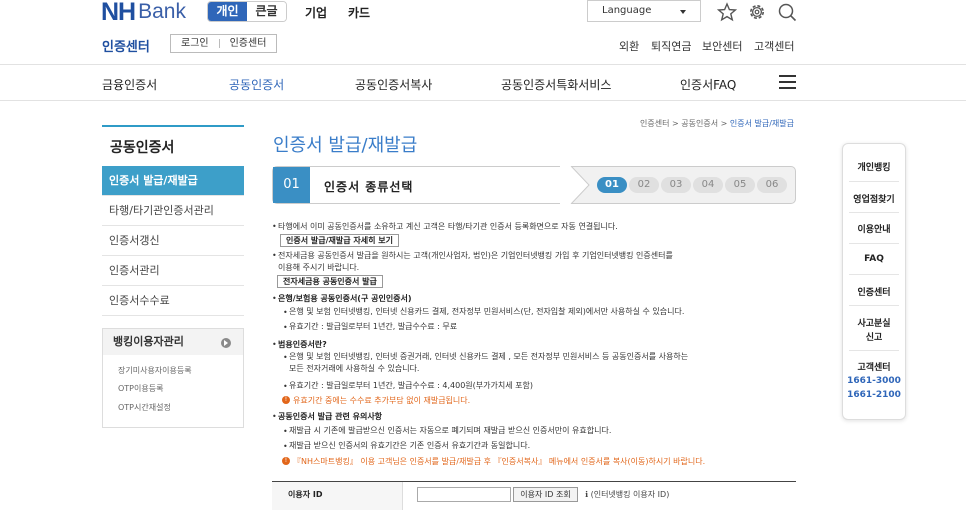 The image size is (966, 510). I want to click on bank-cert-validity: 유효기간 : 발급일로부터 1년간, 발급수수료 : 무료, so click(373, 326).